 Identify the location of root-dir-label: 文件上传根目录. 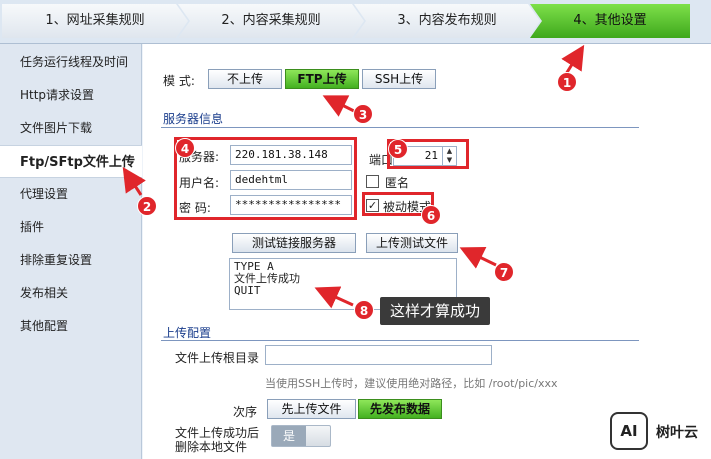
(217, 358).